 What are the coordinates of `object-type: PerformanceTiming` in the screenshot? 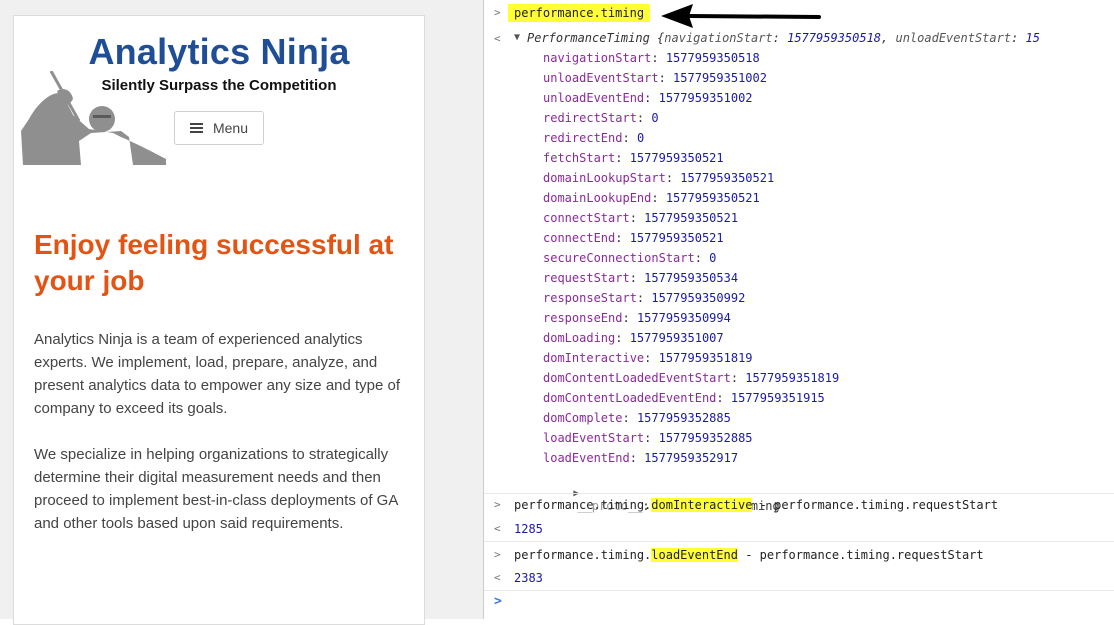 It's located at (588, 38).